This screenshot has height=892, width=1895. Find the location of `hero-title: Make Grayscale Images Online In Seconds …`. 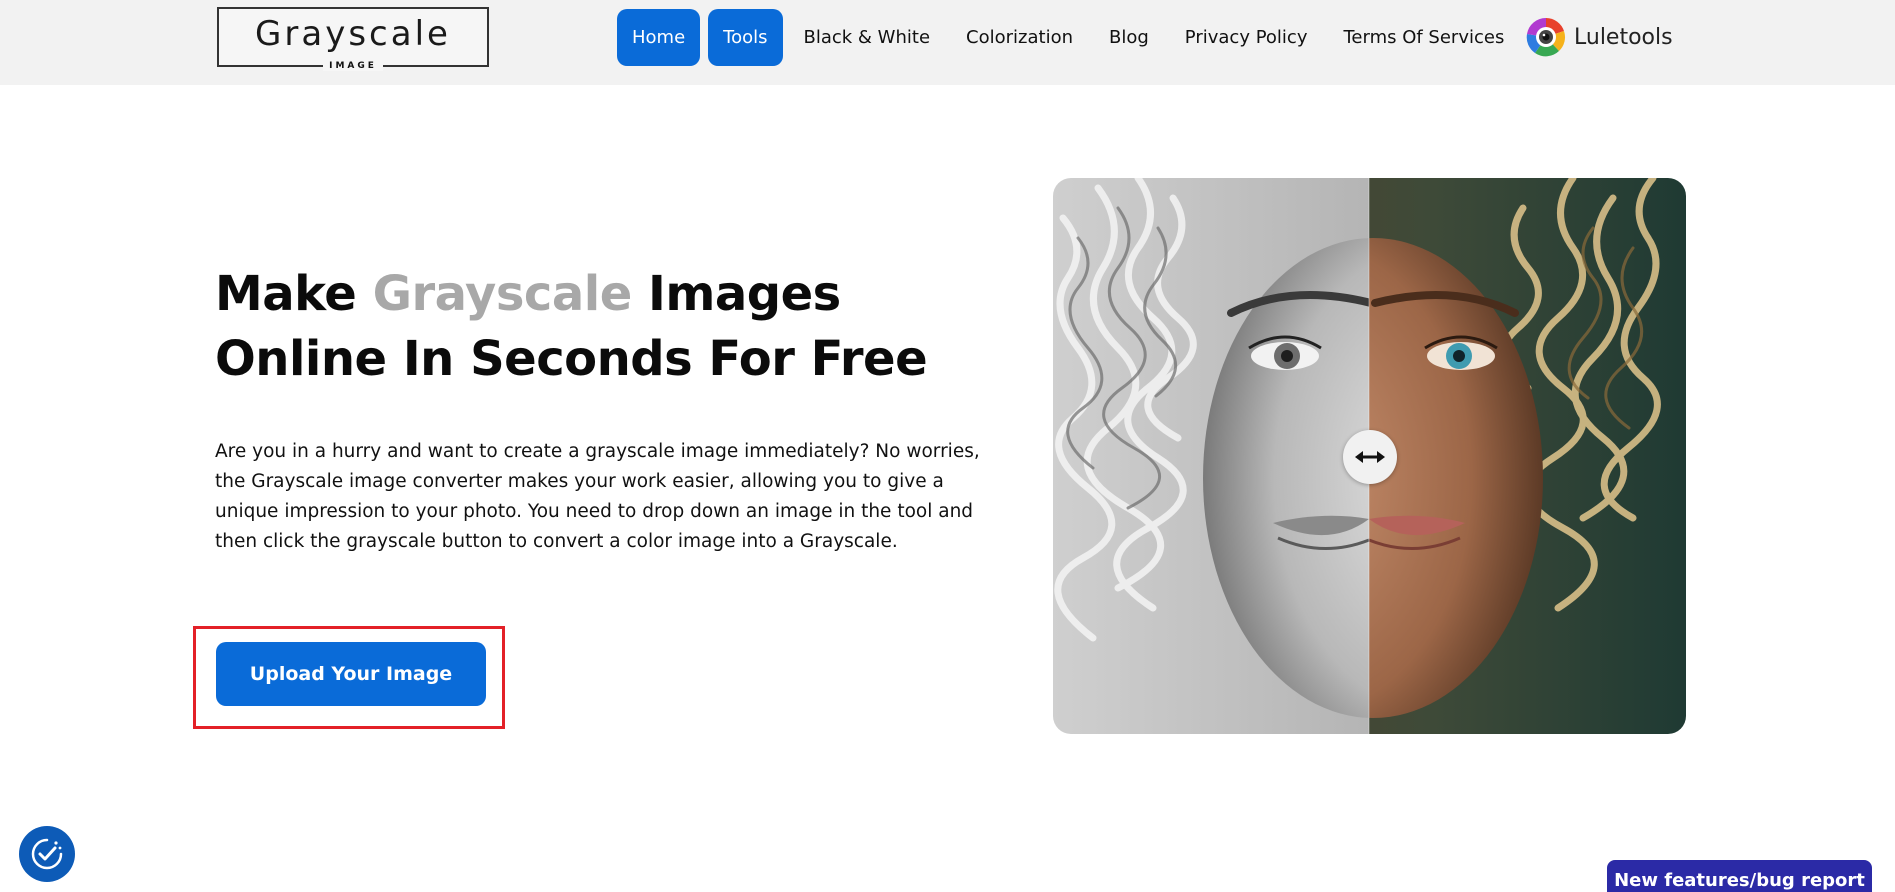

hero-title: Make Grayscale Images Online In Seconds … is located at coordinates (595, 327).